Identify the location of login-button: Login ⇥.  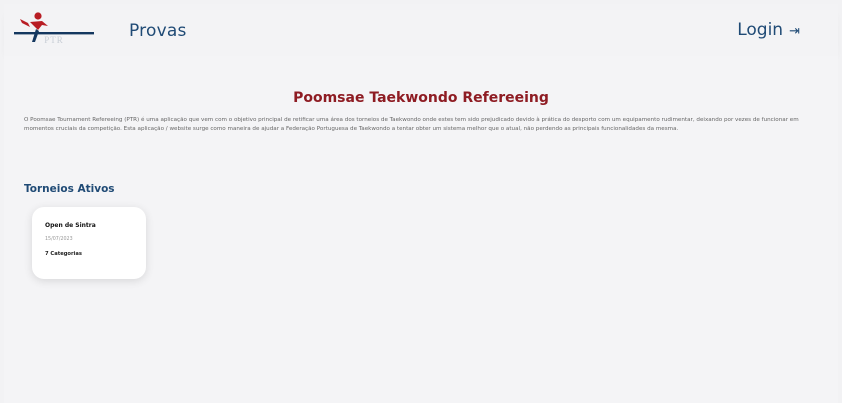
(768, 30).